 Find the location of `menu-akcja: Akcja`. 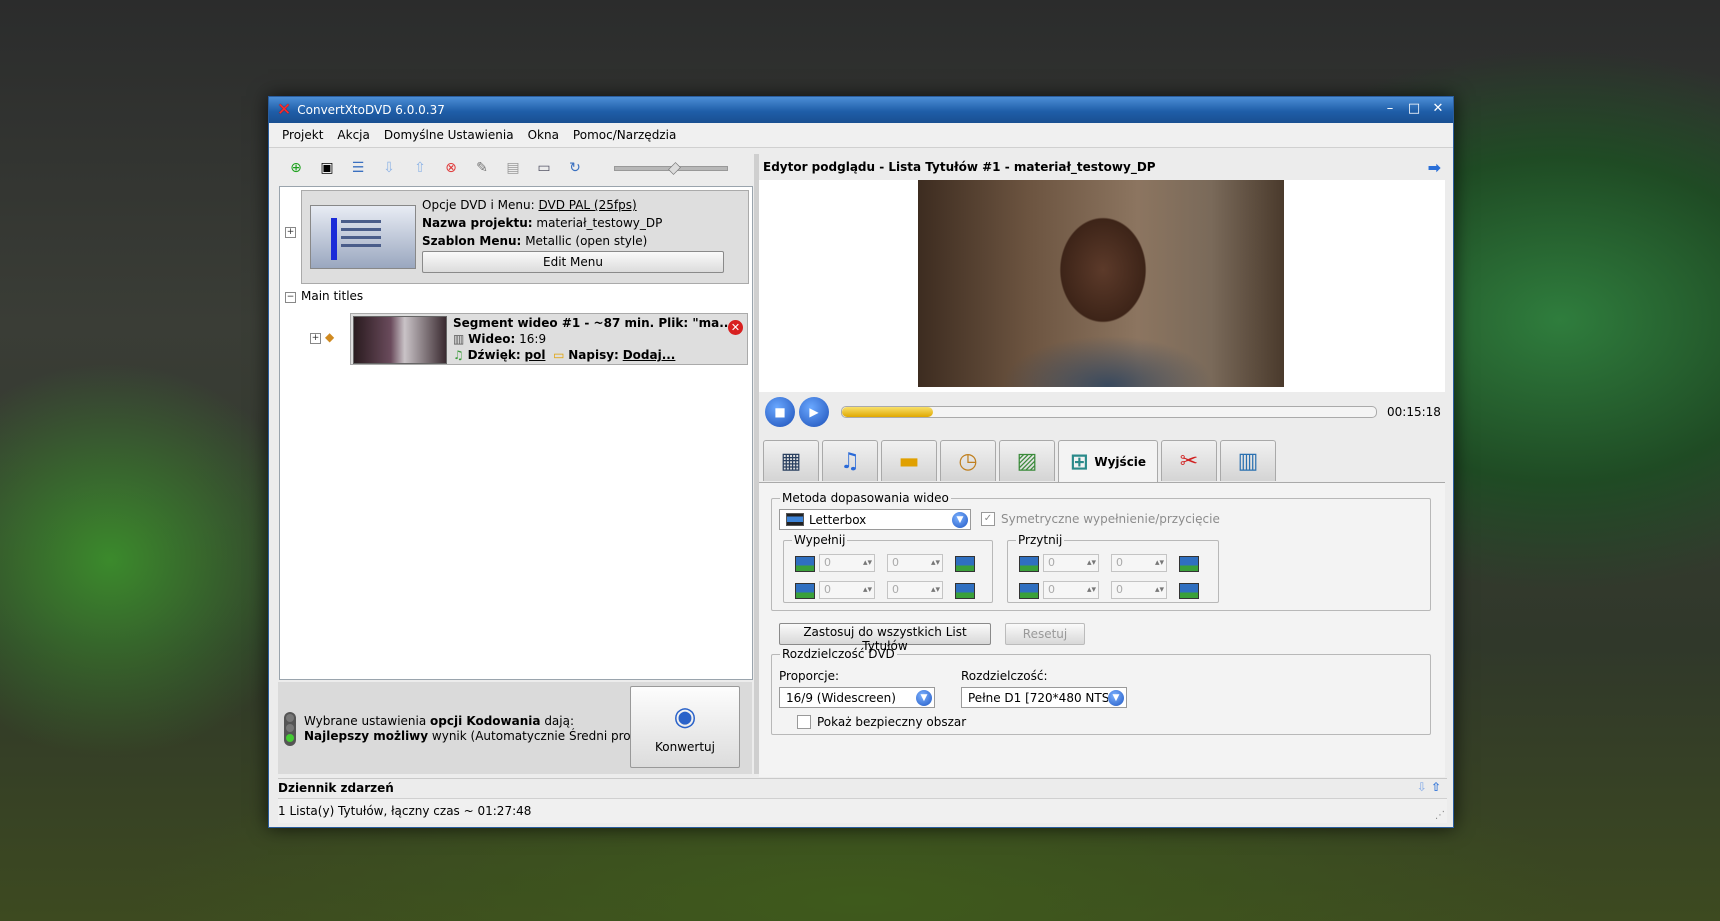

menu-akcja: Akcja is located at coordinates (353, 135).